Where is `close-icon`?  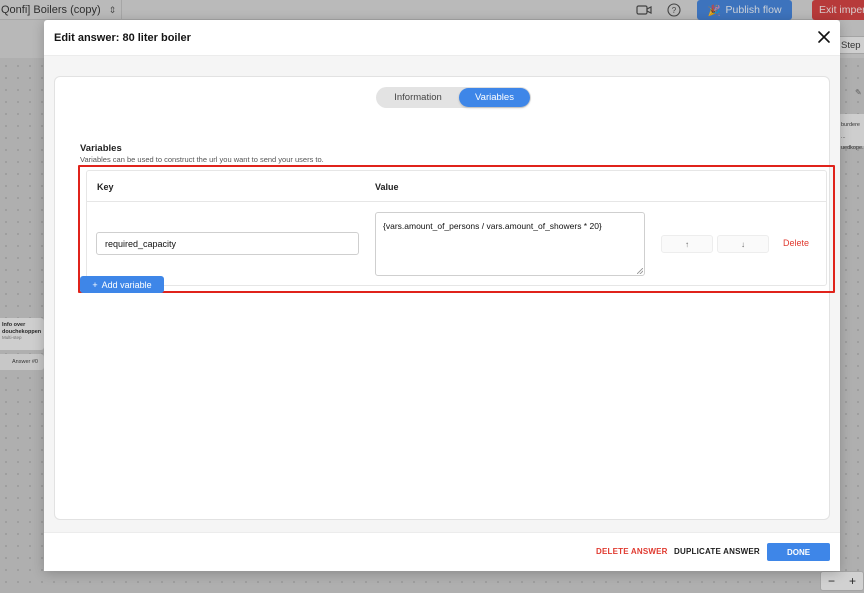
close-icon is located at coordinates (824, 37).